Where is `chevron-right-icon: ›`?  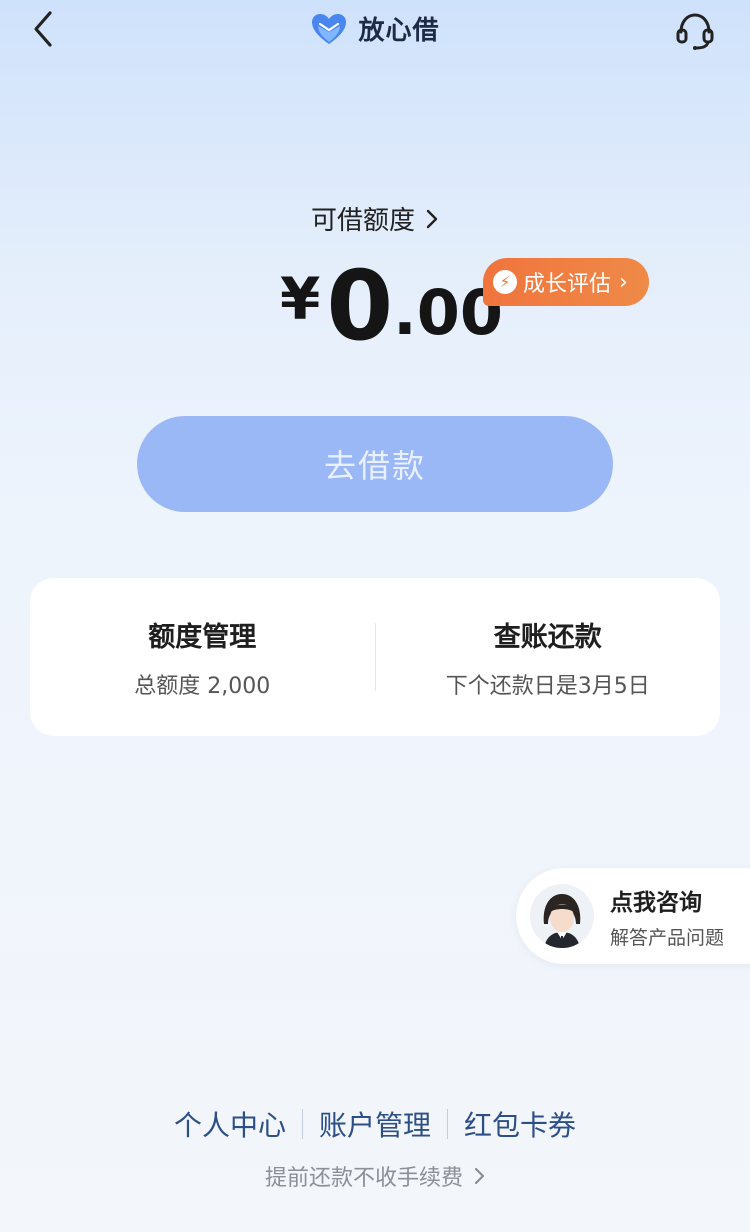 chevron-right-icon: › is located at coordinates (623, 282).